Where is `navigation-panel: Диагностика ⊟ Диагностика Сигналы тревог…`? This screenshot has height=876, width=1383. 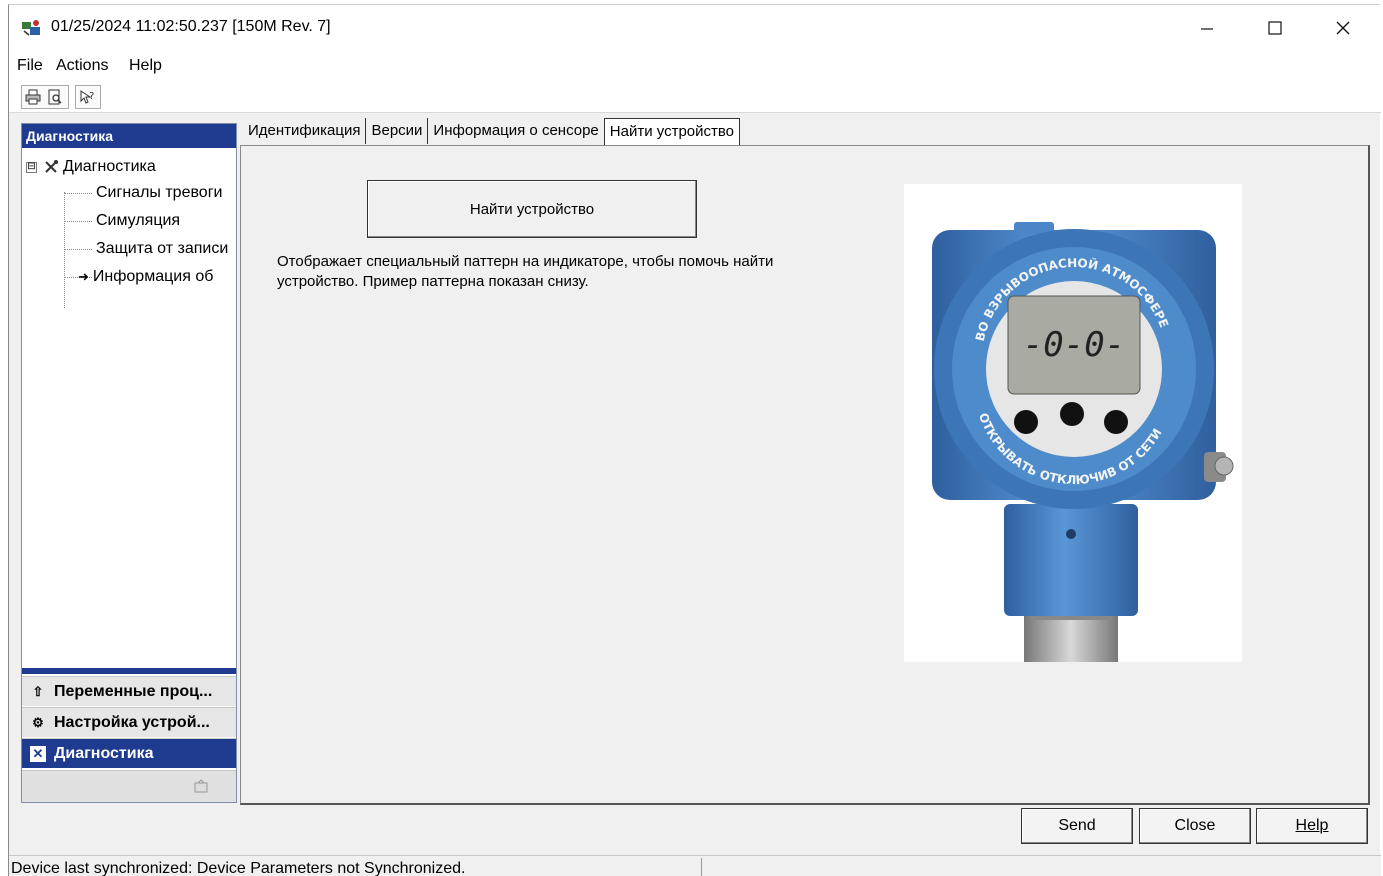
navigation-panel: Диагностика ⊟ Диагностика Сигналы тревог… is located at coordinates (129, 463).